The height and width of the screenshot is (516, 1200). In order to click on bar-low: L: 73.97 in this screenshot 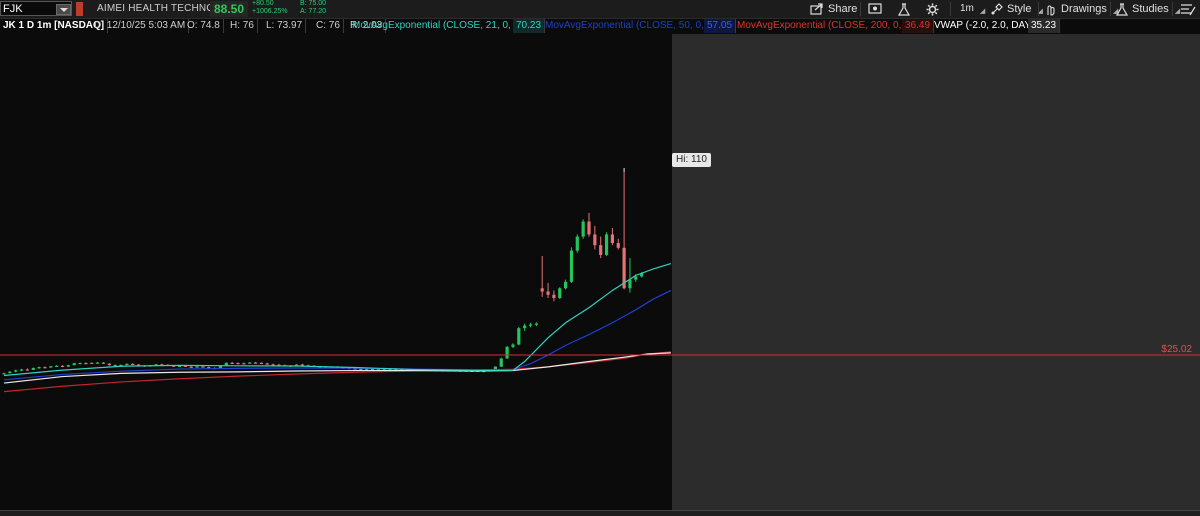, I will do `click(285, 26)`.